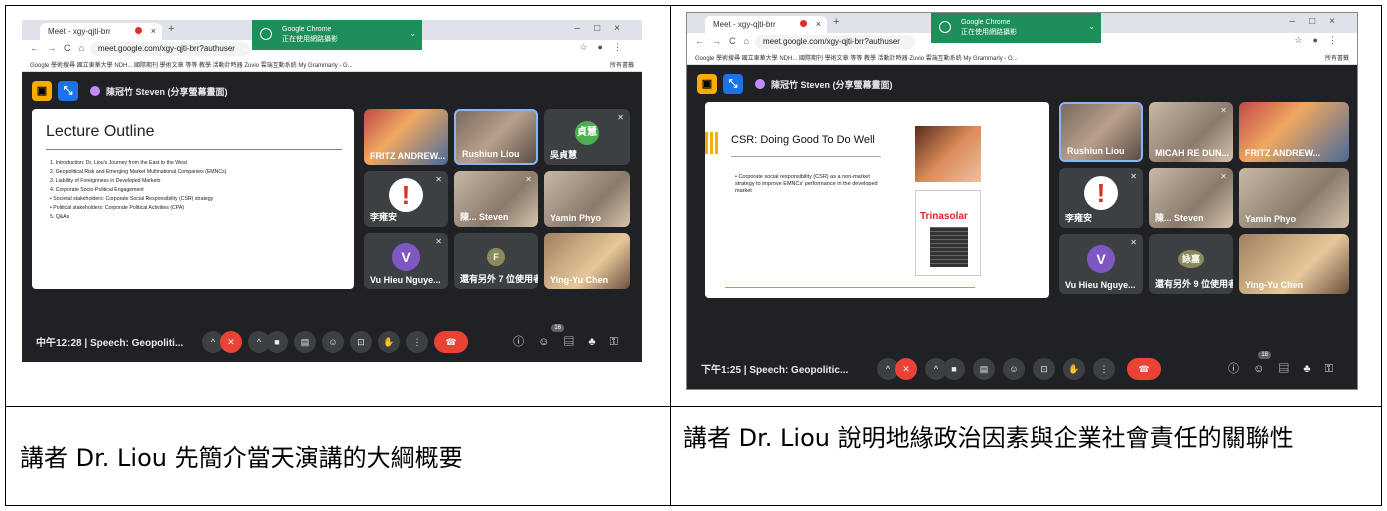 The width and height of the screenshot is (1387, 511). Describe the element at coordinates (100, 131) in the screenshot. I see `slide-title: Lecture Outline` at that location.